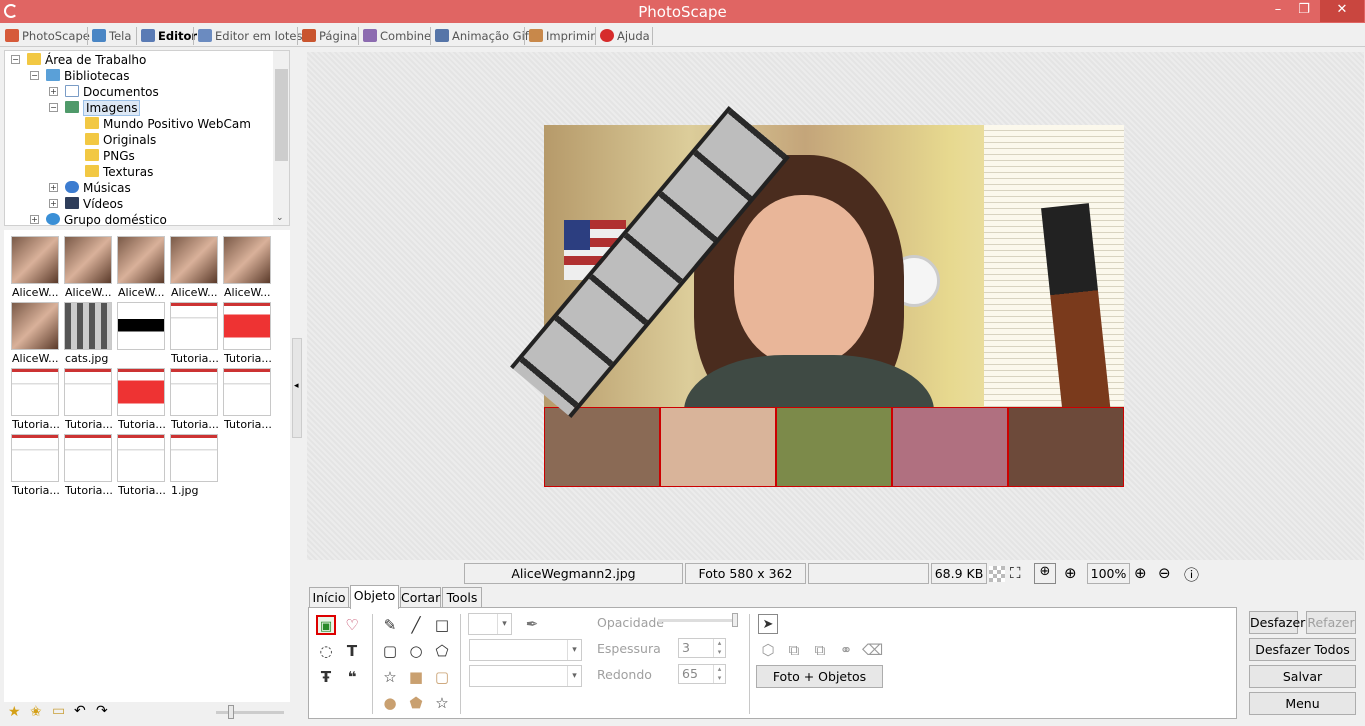 The width and height of the screenshot is (1365, 726). I want to click on line-style-dropdown: ▾, so click(525, 676).